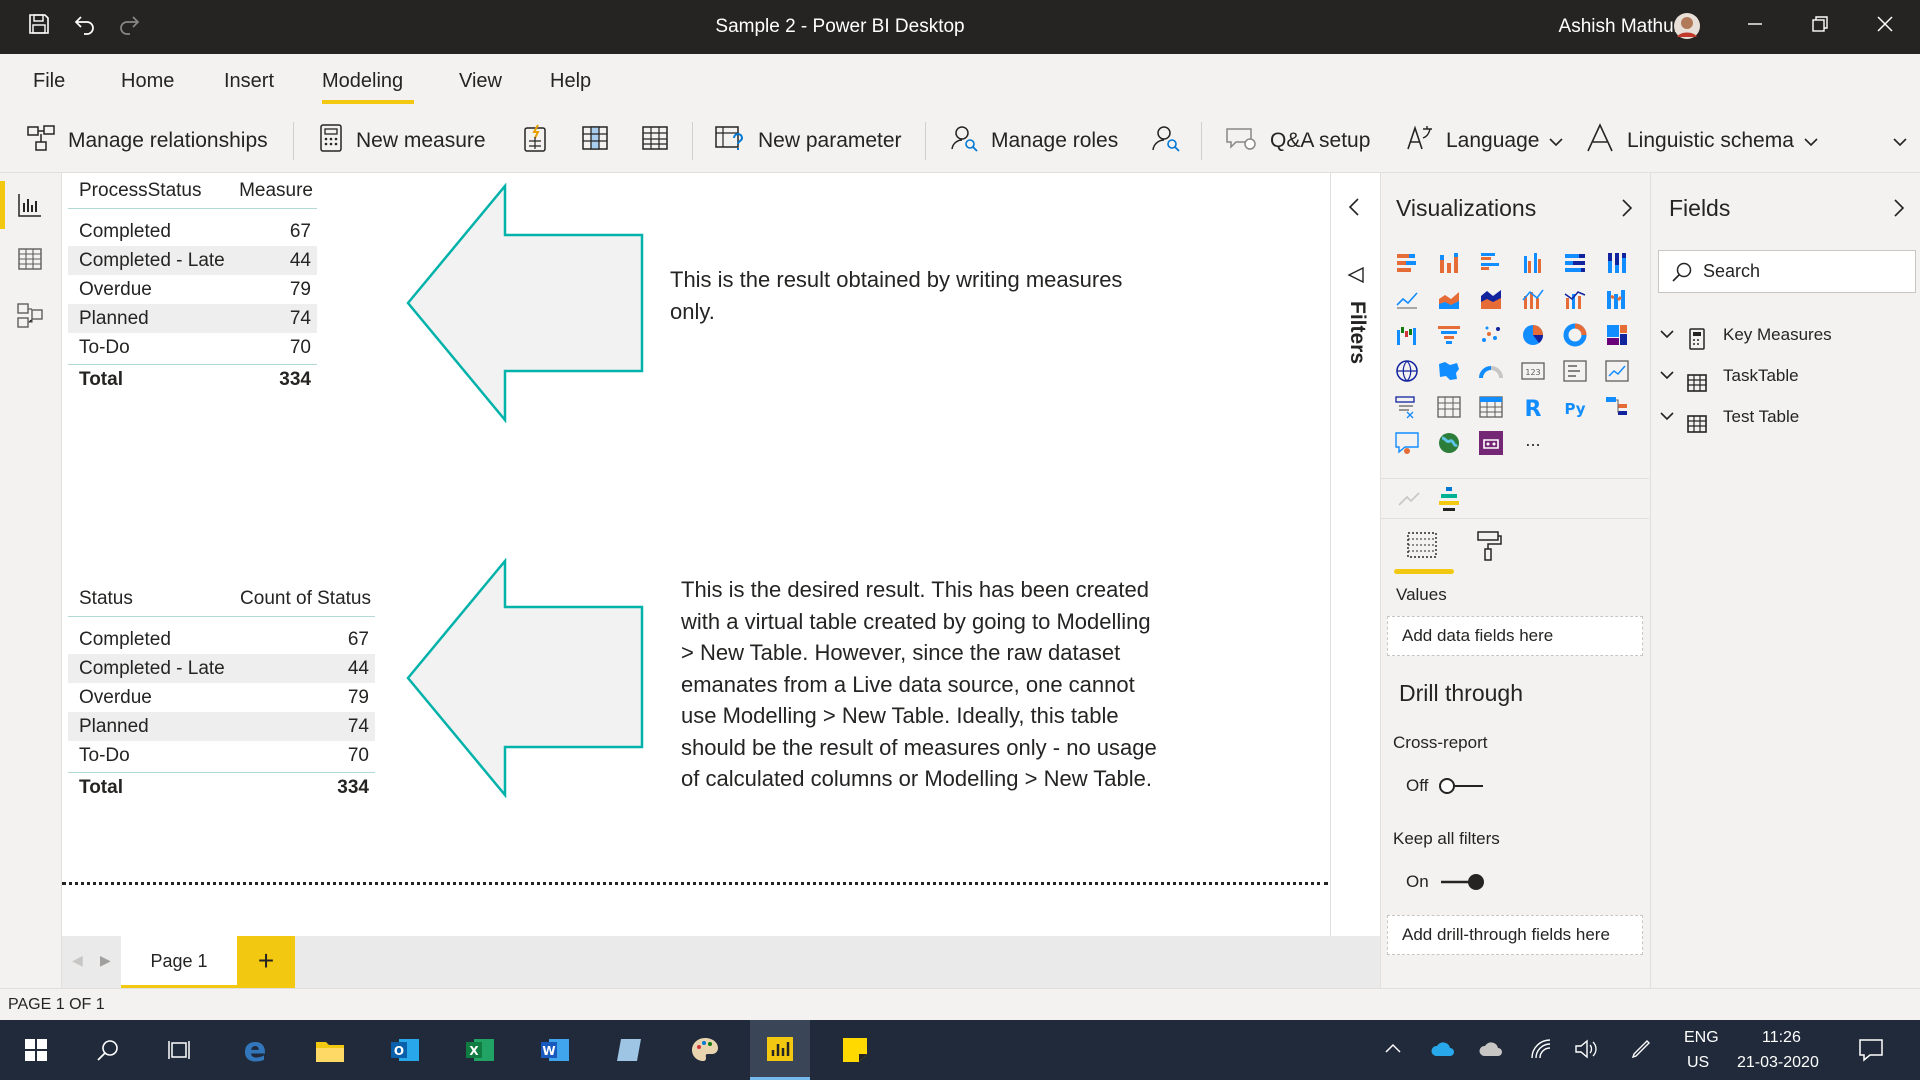 The height and width of the screenshot is (1080, 1920). Describe the element at coordinates (1575, 335) in the screenshot. I see `donut-chart-icon` at that location.